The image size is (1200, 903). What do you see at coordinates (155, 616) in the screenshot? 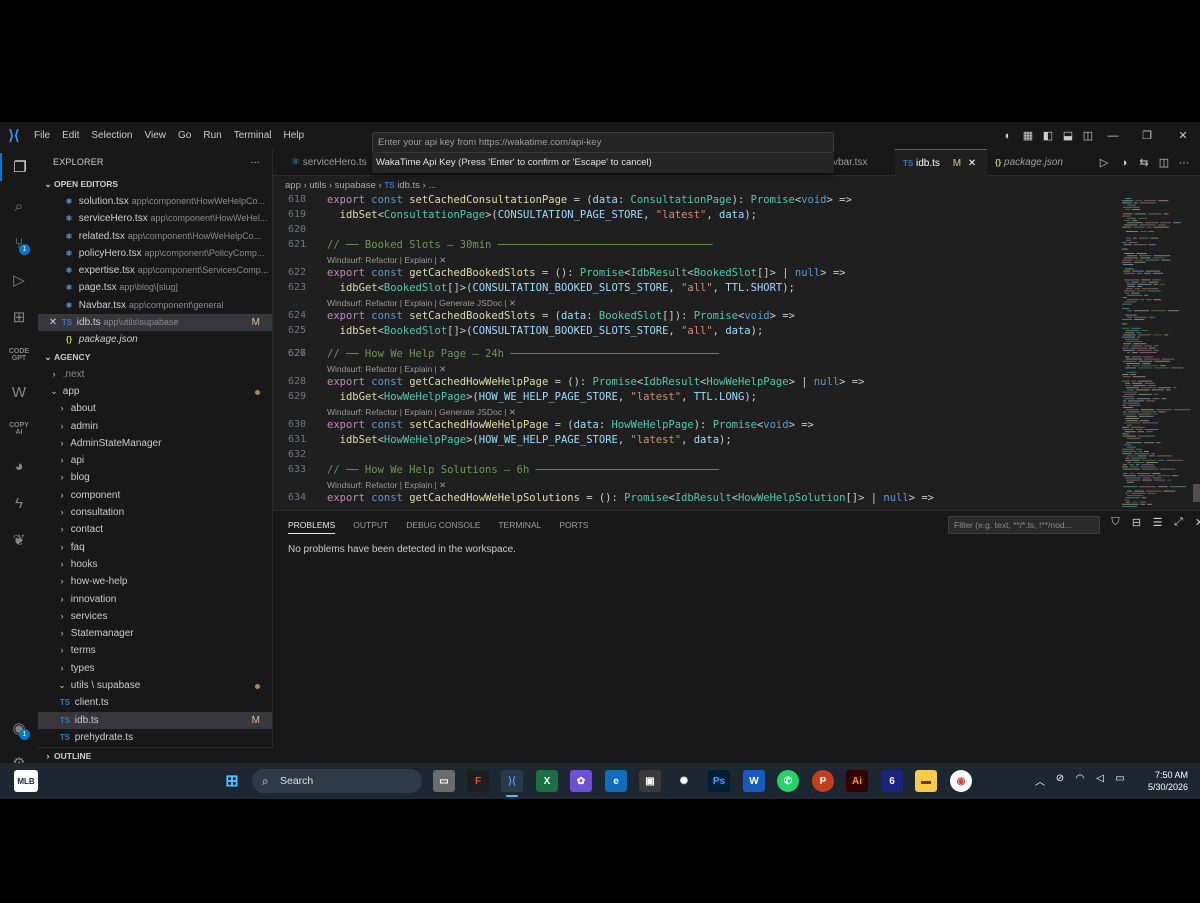
I see `tree-folder: › services` at bounding box center [155, 616].